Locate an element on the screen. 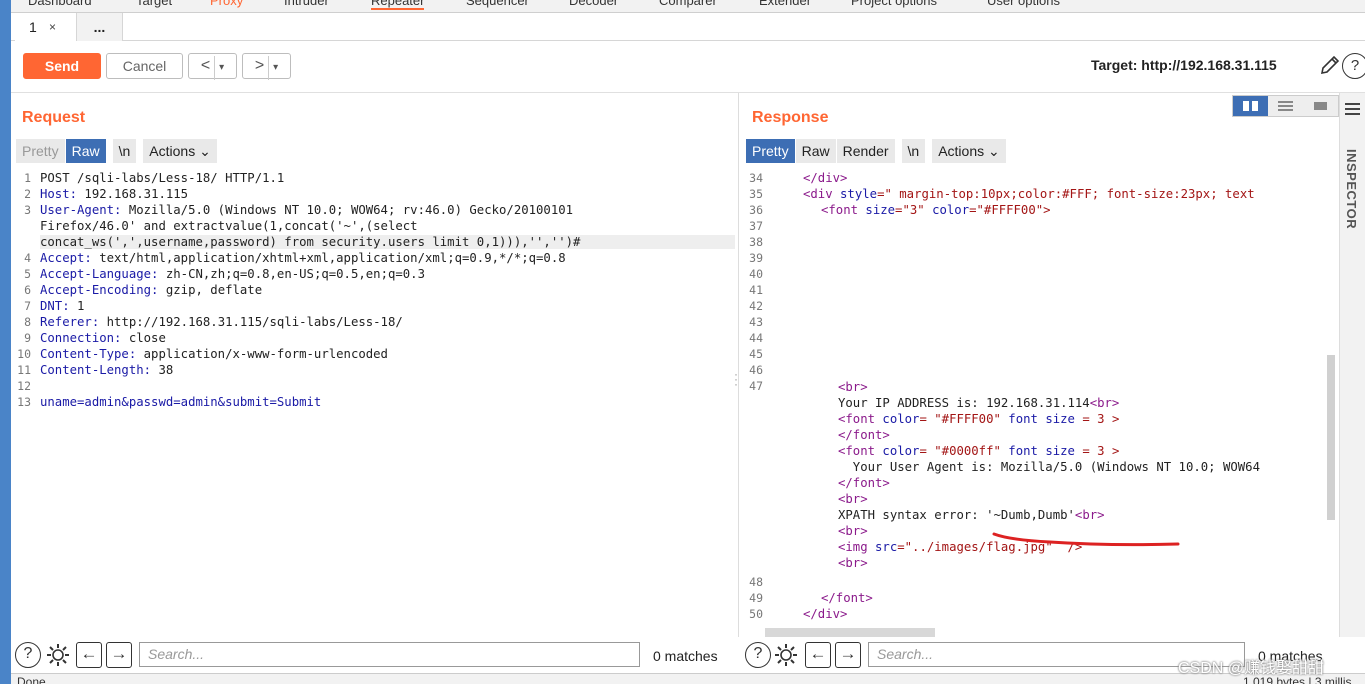  render-button: Render is located at coordinates (866, 151).